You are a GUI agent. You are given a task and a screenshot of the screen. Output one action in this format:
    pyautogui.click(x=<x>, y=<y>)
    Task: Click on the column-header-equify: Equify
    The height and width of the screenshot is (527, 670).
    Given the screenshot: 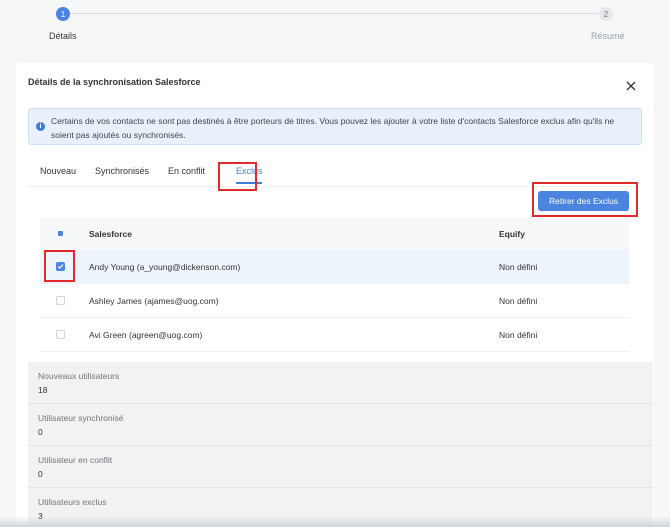 What is the action you would take?
    pyautogui.click(x=512, y=233)
    